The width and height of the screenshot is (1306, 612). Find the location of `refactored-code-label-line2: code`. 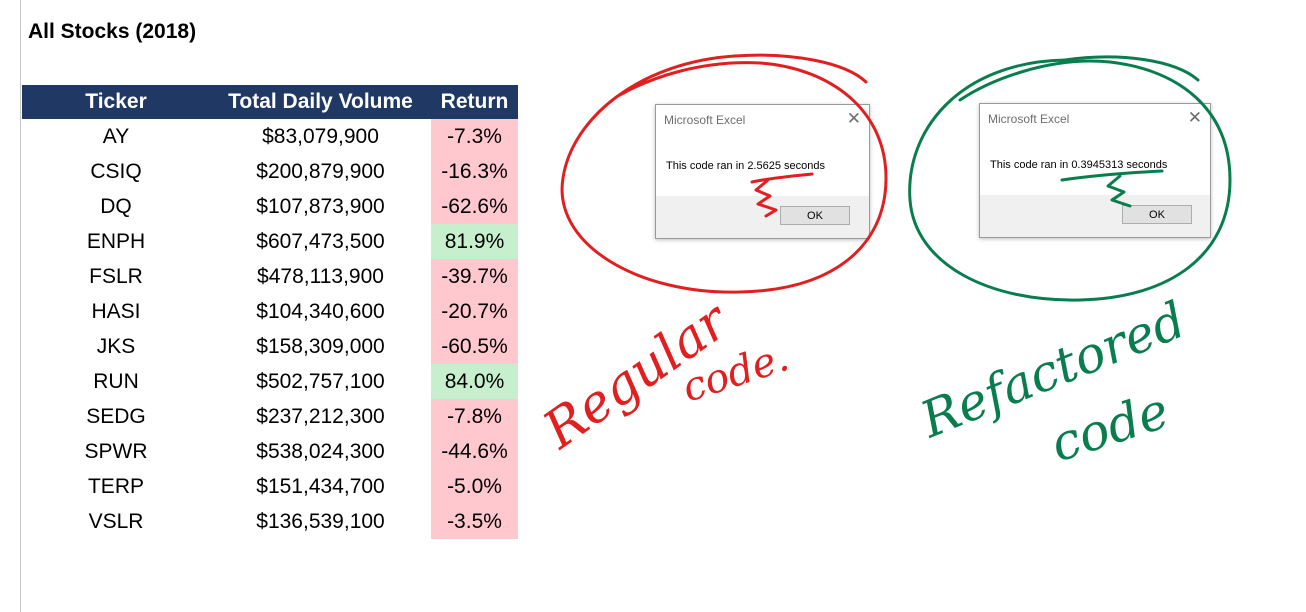

refactored-code-label-line2: code is located at coordinates (1110, 427).